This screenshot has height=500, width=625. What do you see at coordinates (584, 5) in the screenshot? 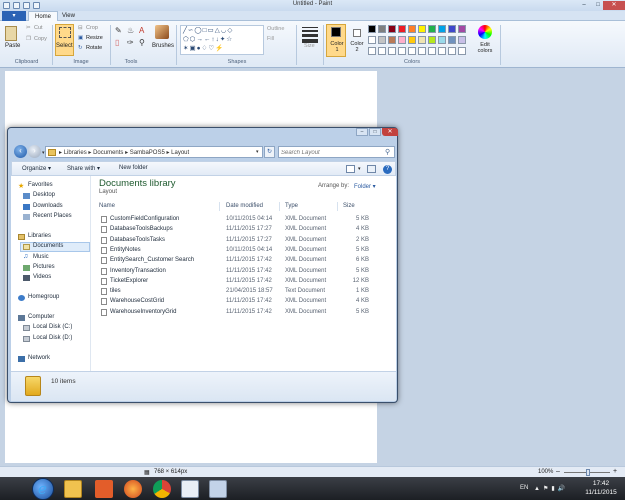
I see `paint-minimize-button: –` at bounding box center [584, 5].